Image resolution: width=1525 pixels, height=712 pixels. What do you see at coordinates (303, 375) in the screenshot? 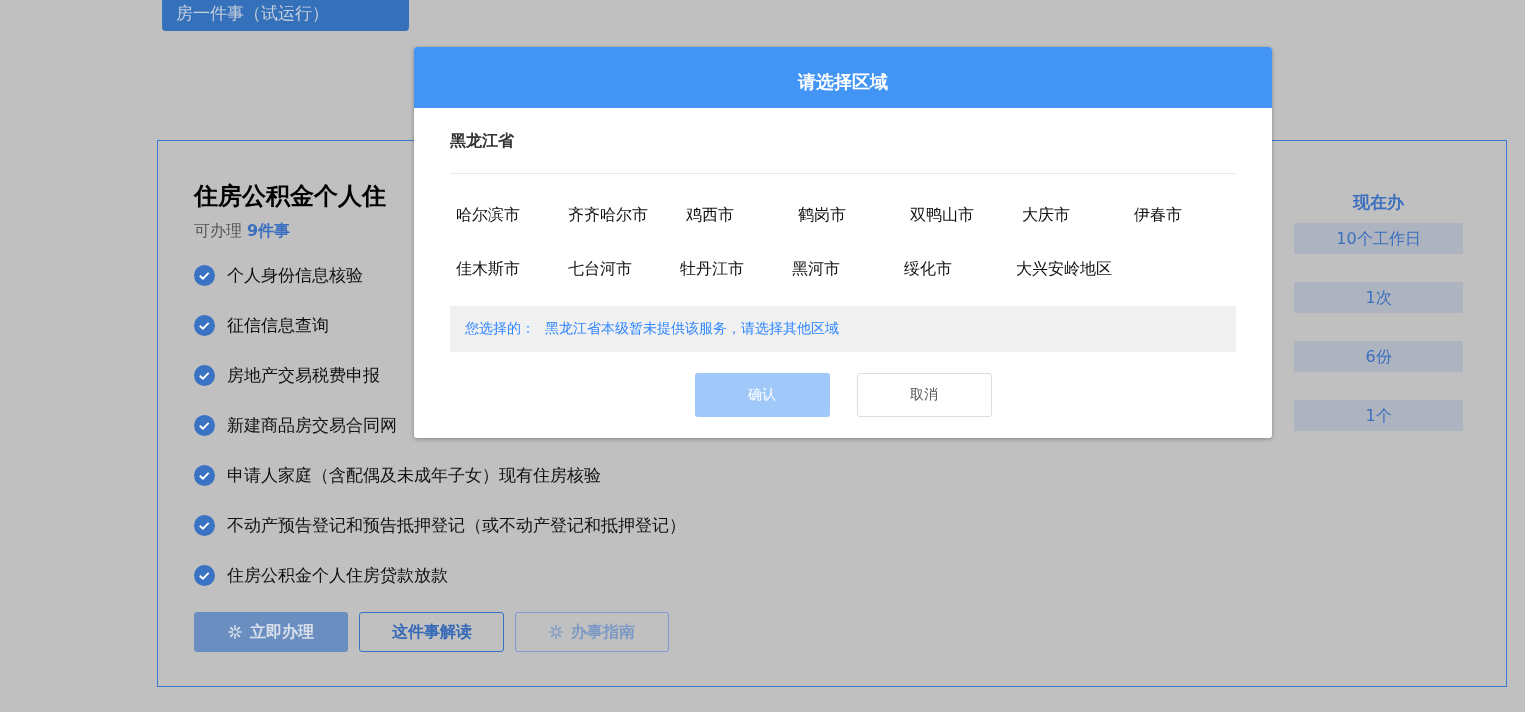
I see `task-item: 房地产交易税费申报` at bounding box center [303, 375].